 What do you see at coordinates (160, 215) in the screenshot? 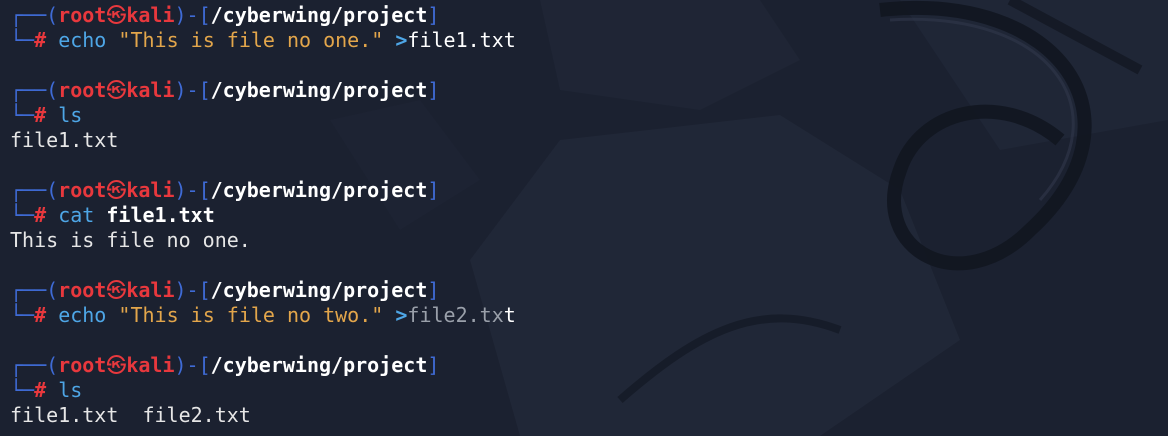
I see `command-argument: file1.txt` at bounding box center [160, 215].